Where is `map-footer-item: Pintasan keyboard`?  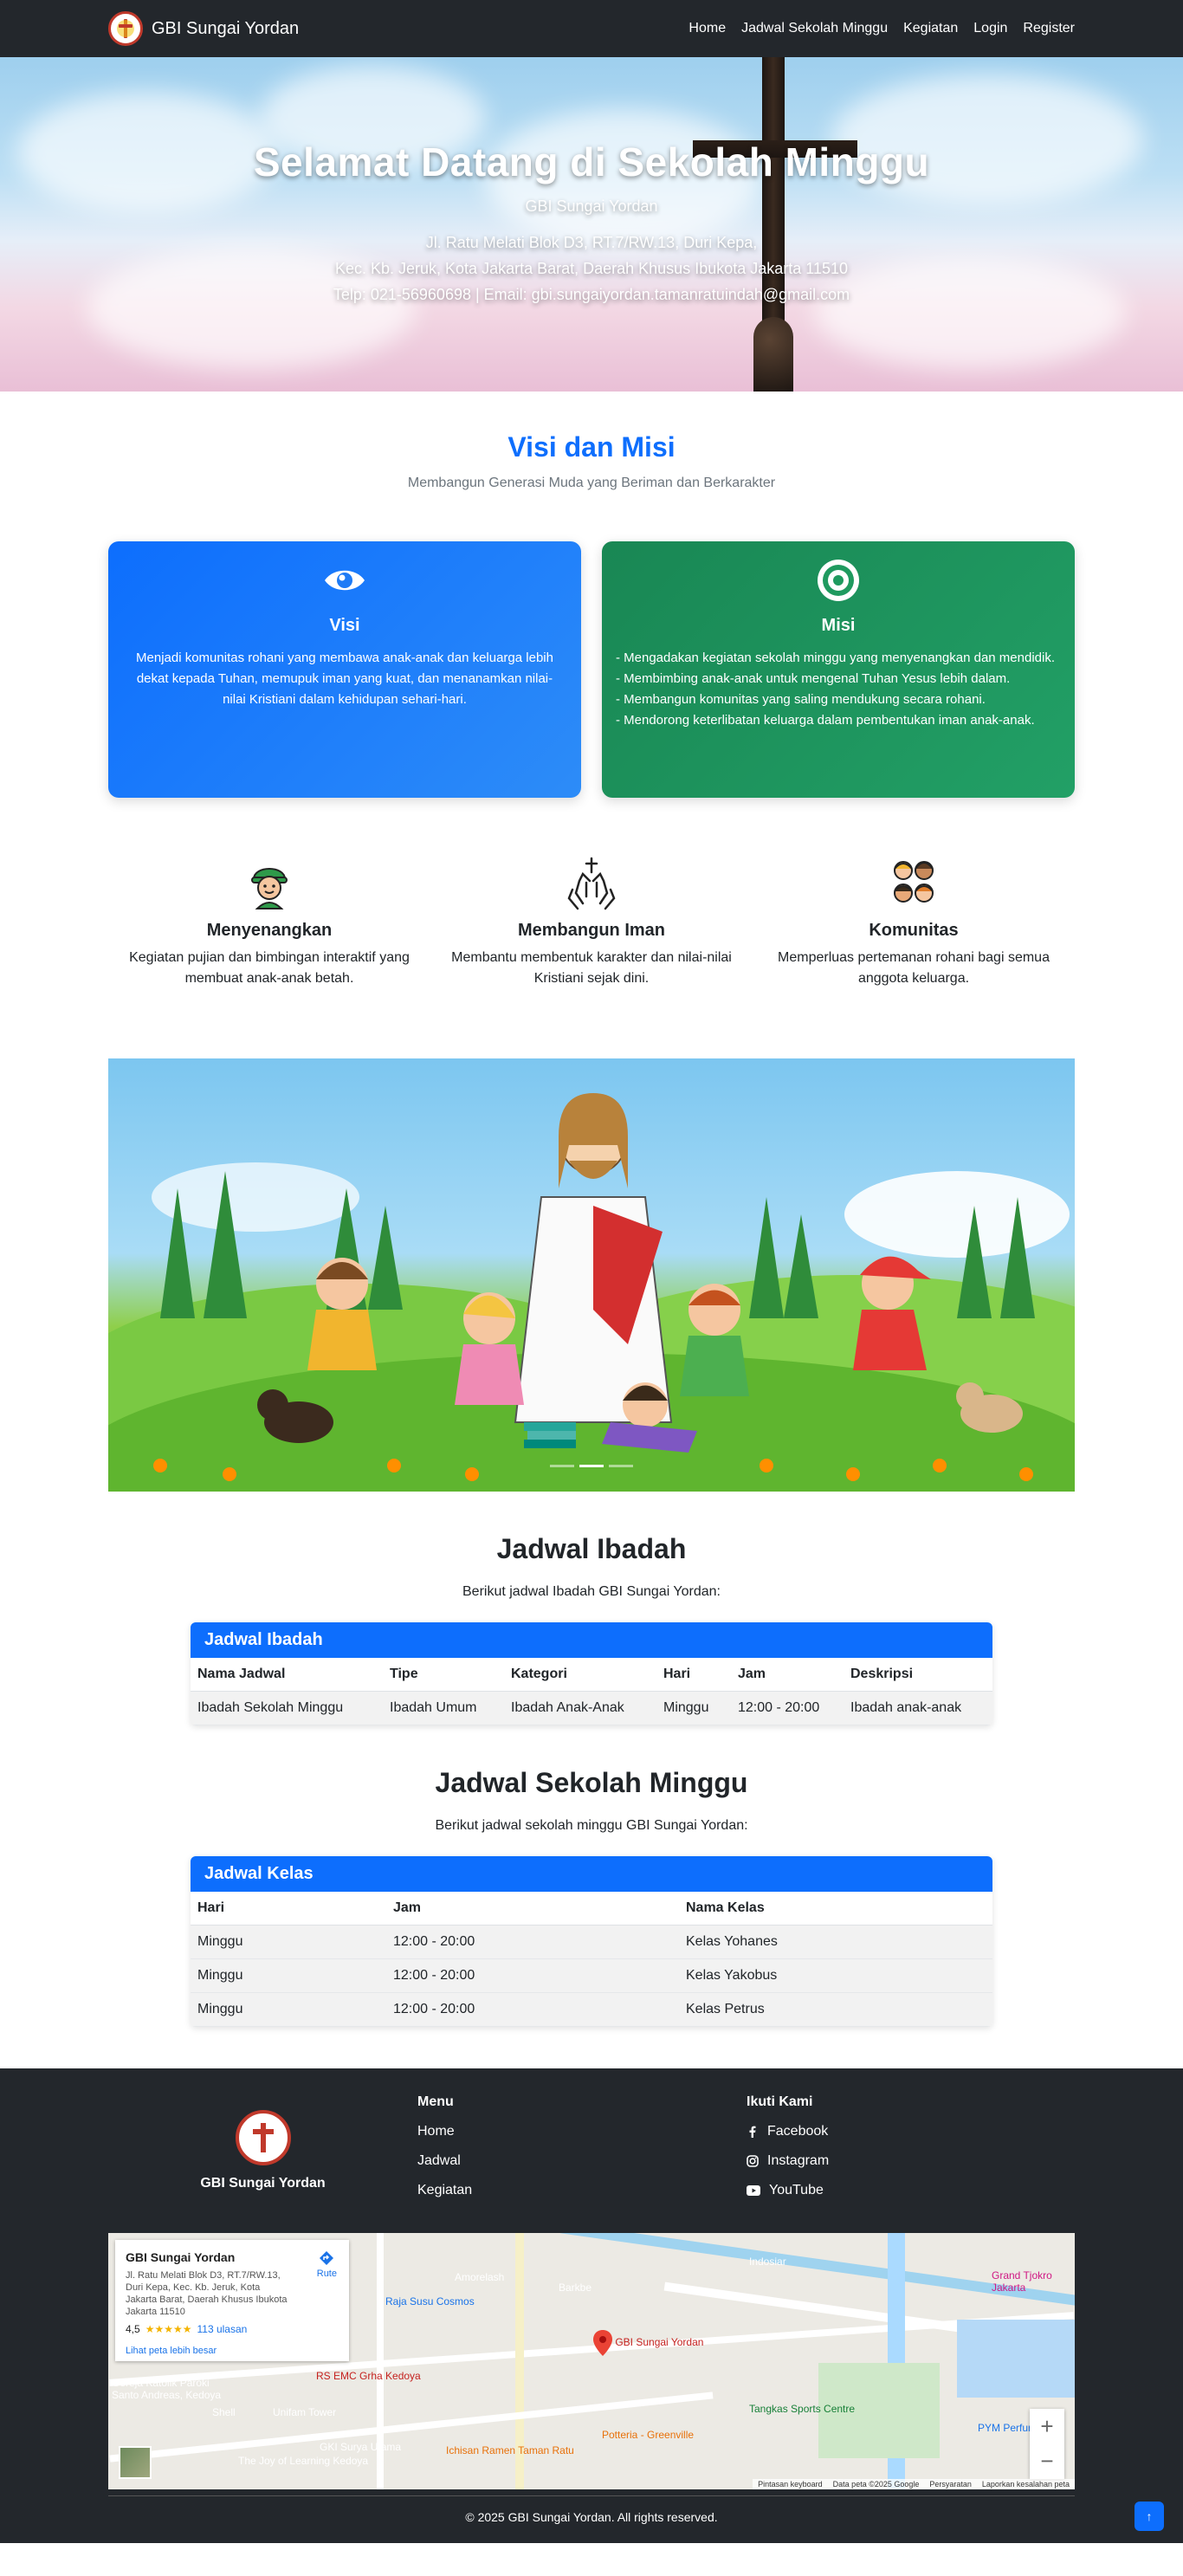
map-footer-item: Pintasan keyboard is located at coordinates (790, 2484).